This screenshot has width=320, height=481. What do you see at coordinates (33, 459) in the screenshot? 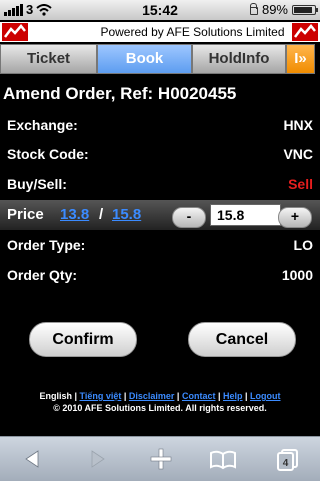
I see `back-icon` at bounding box center [33, 459].